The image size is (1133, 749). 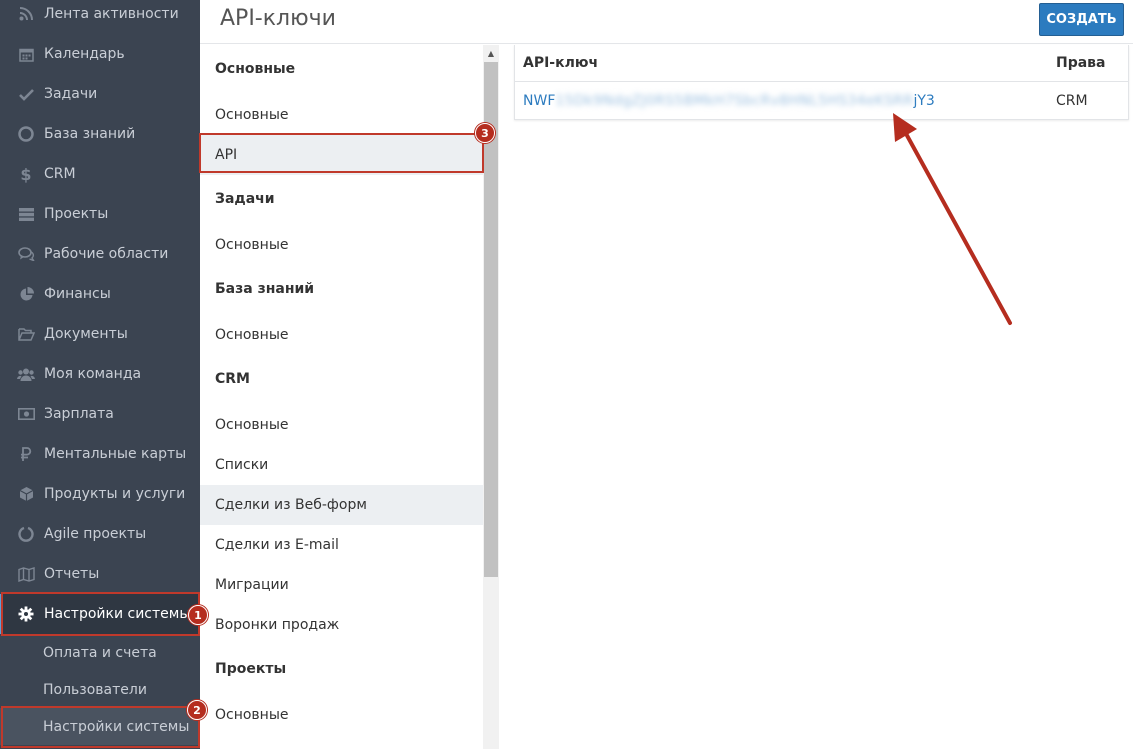 I want to click on check-icon, so click(x=26, y=94).